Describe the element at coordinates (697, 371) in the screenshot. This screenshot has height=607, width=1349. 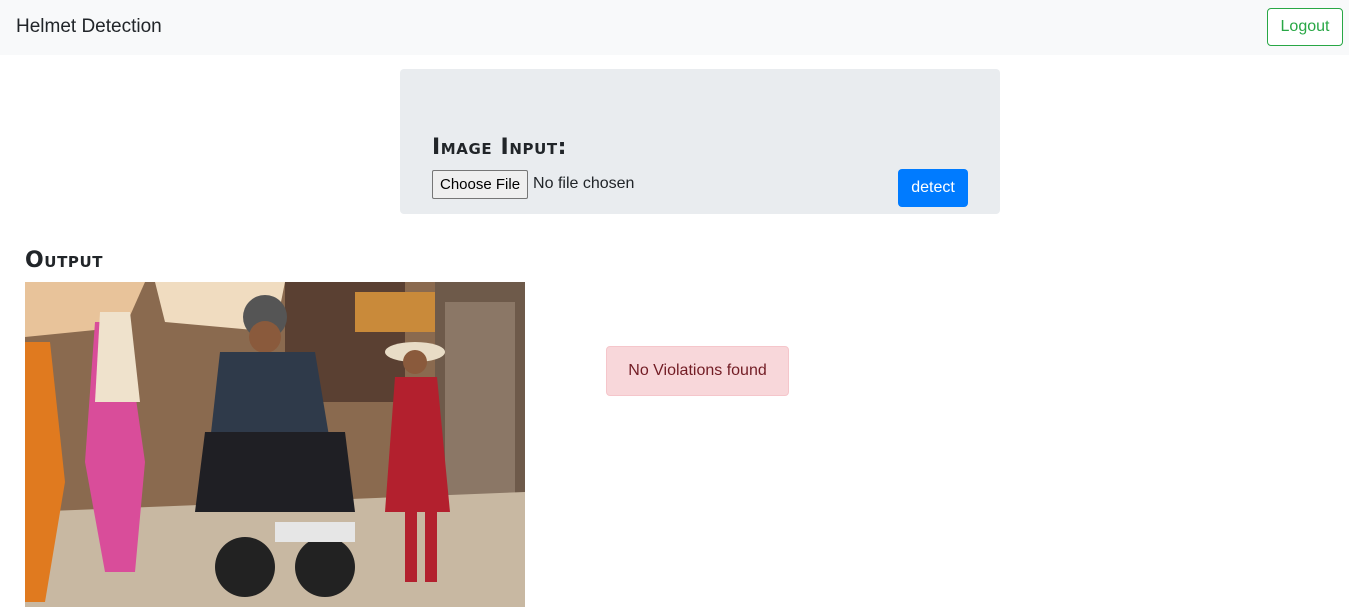
I see `no-violations-alert: No Violations found` at that location.